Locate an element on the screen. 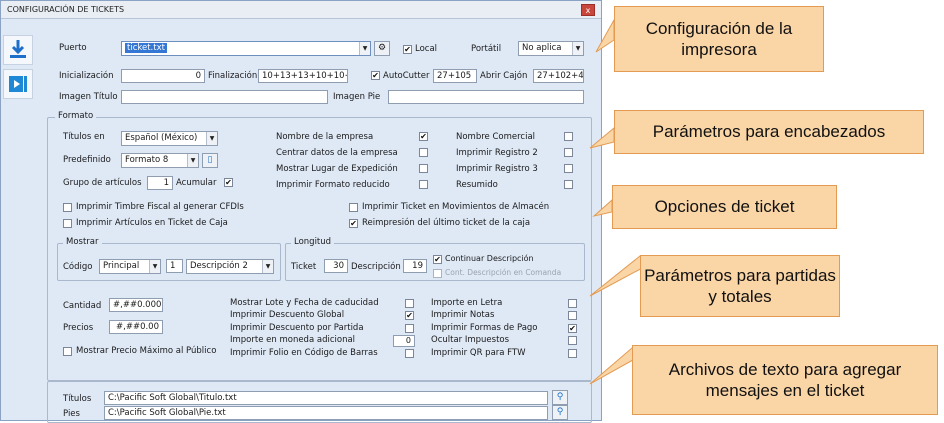  descripcion-value: Descripción 2 is located at coordinates (219, 266).